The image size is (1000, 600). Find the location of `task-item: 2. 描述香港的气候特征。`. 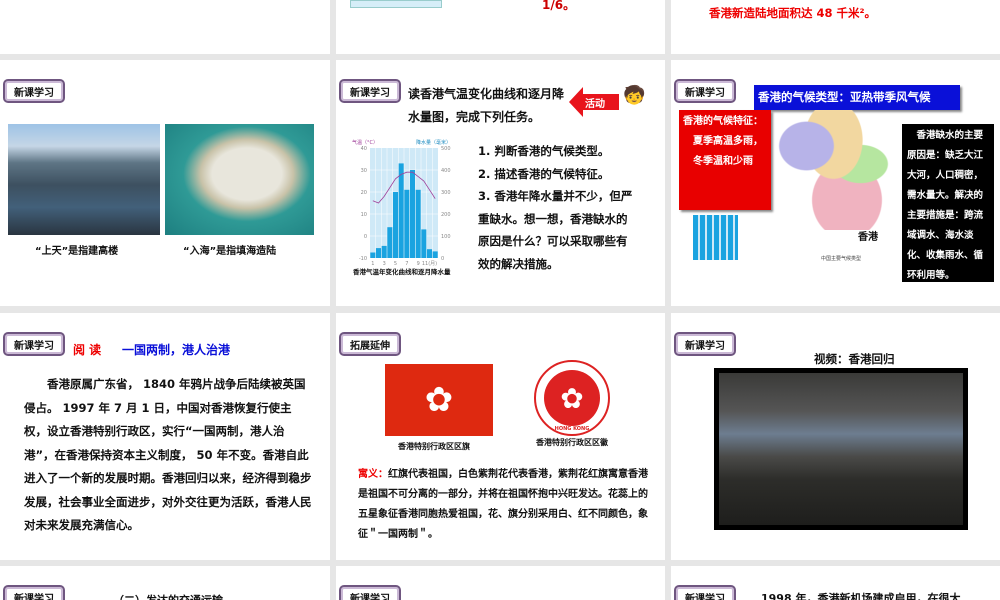

task-item: 2. 描述香港的气候特征。 is located at coordinates (544, 173).